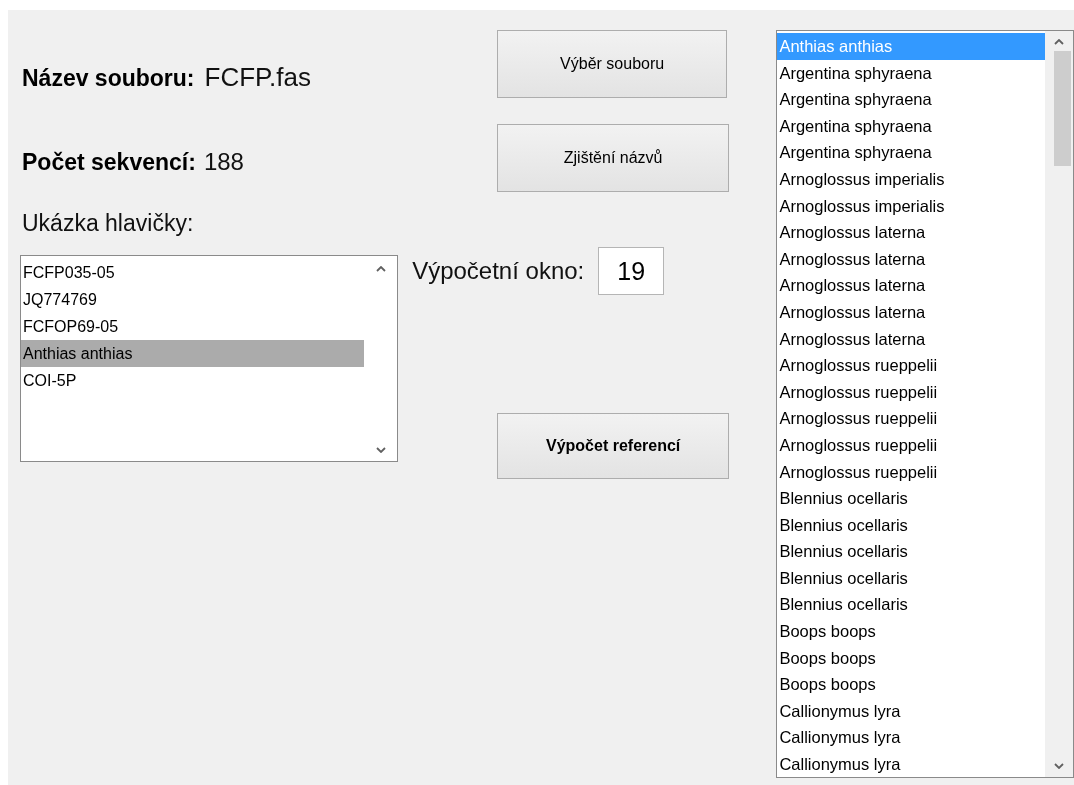 This screenshot has height=785, width=1074. I want to click on header-preview-list: FCFP035-05 JQ774769 FCFOP69-05 Anthias anthias COI-5P, so click(209, 358).